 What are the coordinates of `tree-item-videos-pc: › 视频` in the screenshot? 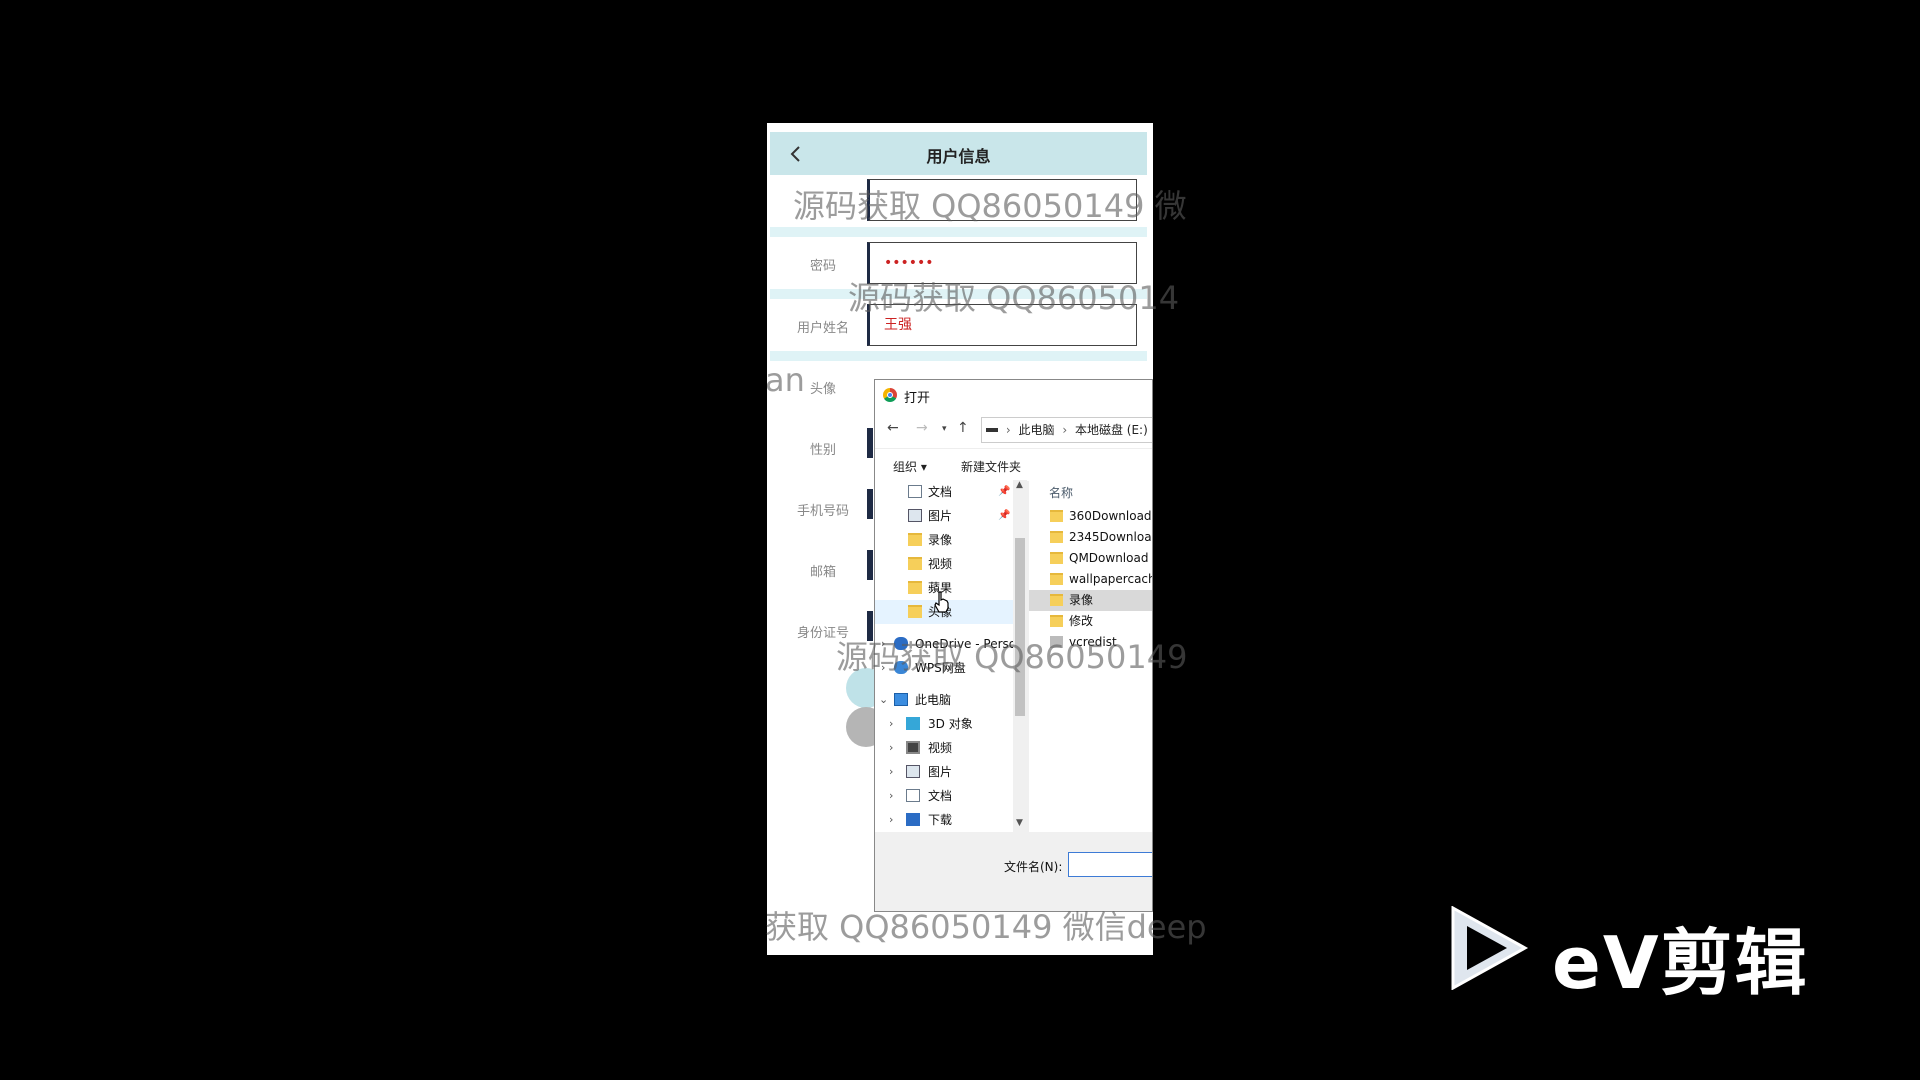 It's located at (944, 748).